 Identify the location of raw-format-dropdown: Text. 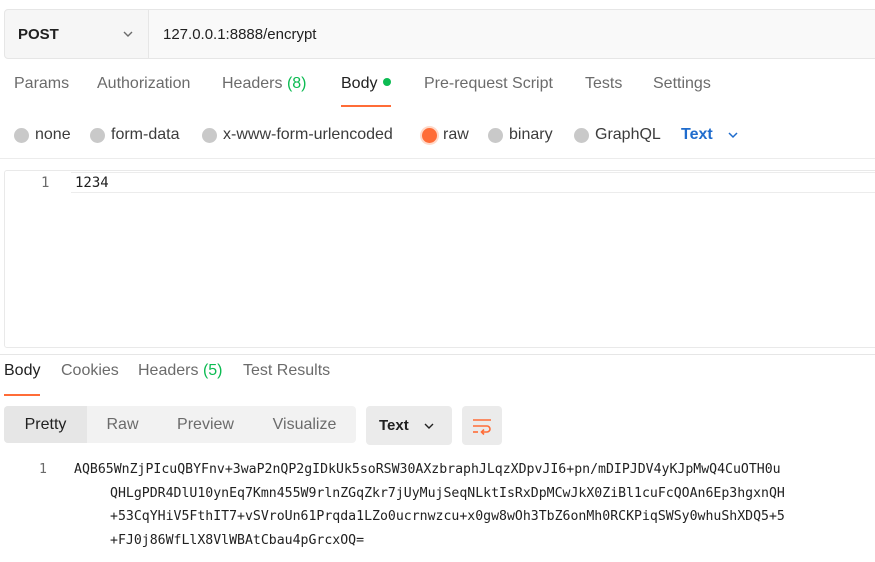
(710, 135).